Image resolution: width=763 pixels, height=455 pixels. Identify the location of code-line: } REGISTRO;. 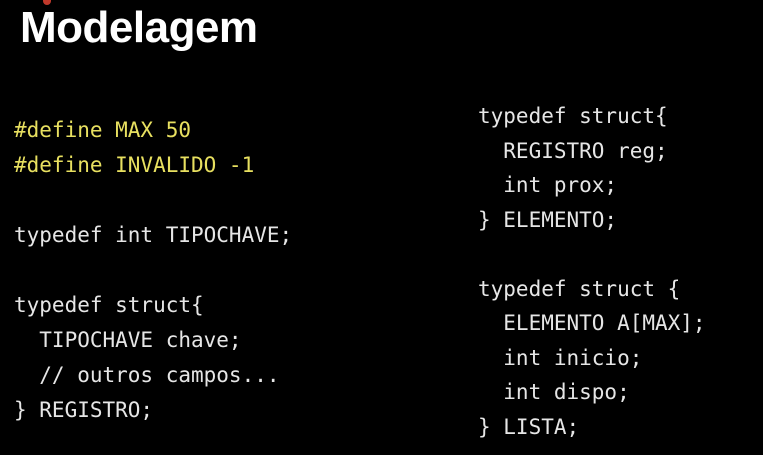
(84, 410).